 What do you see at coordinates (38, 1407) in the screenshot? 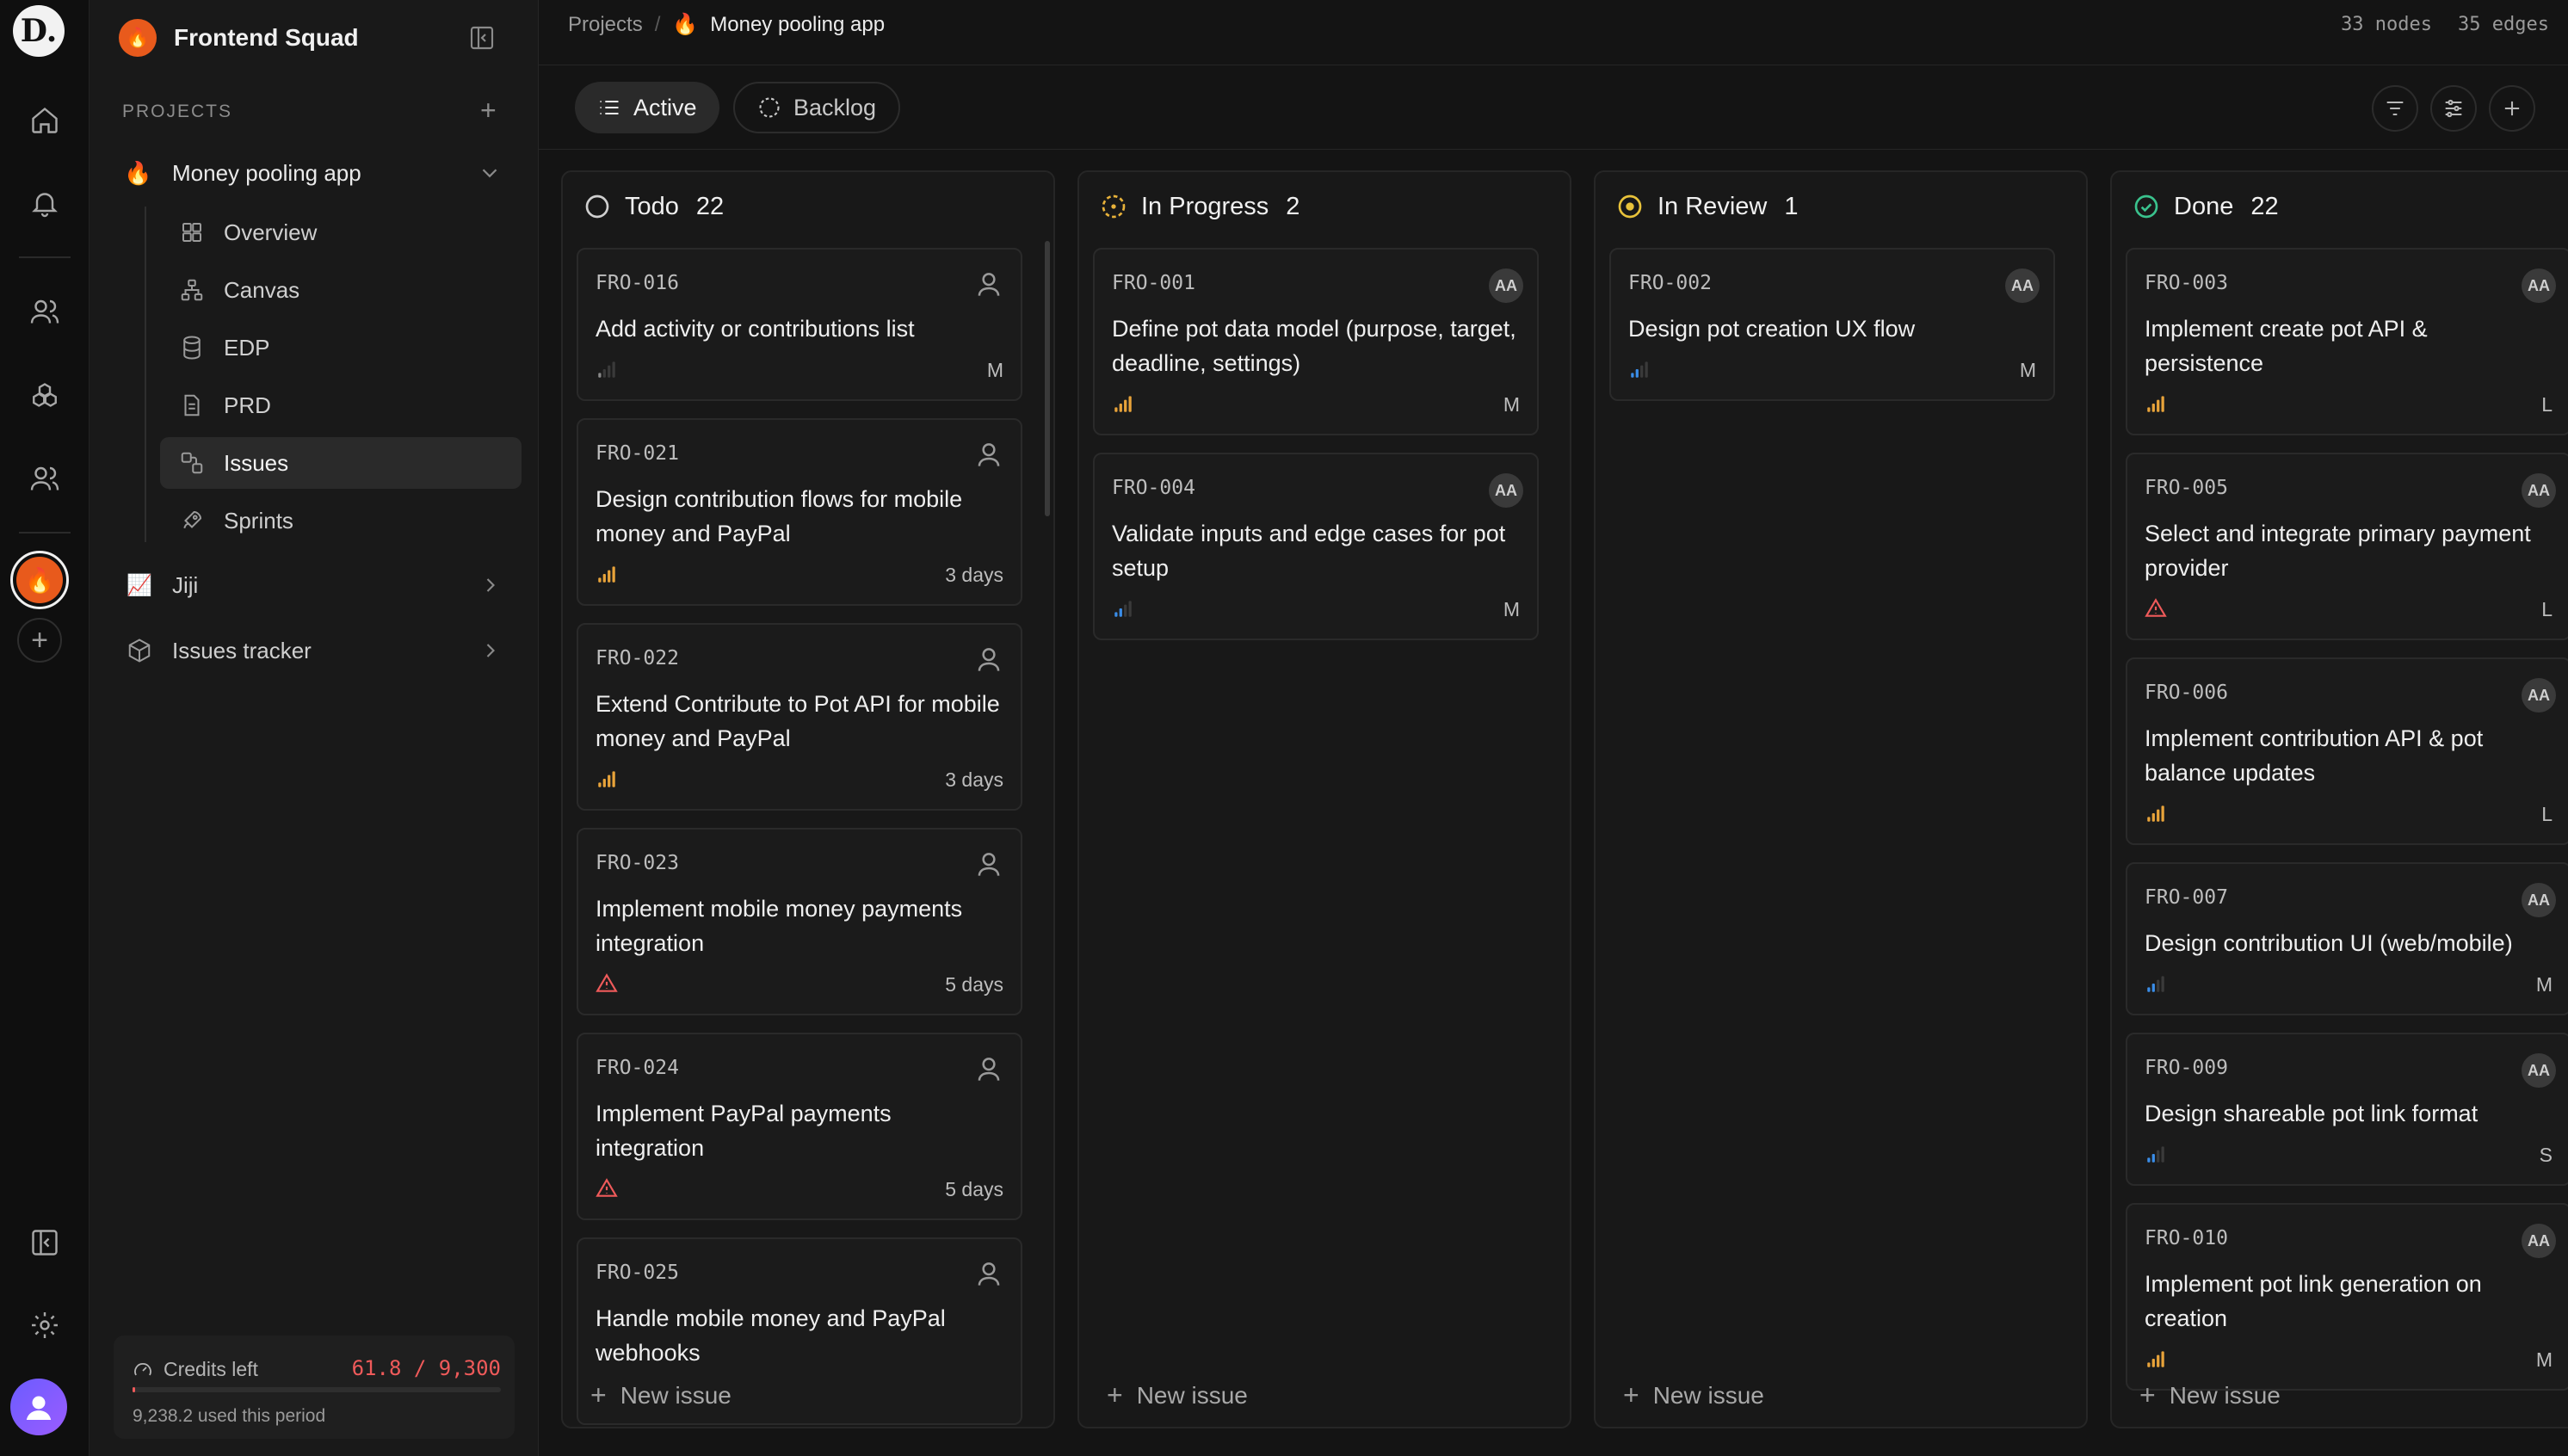
I see `user-avatar` at bounding box center [38, 1407].